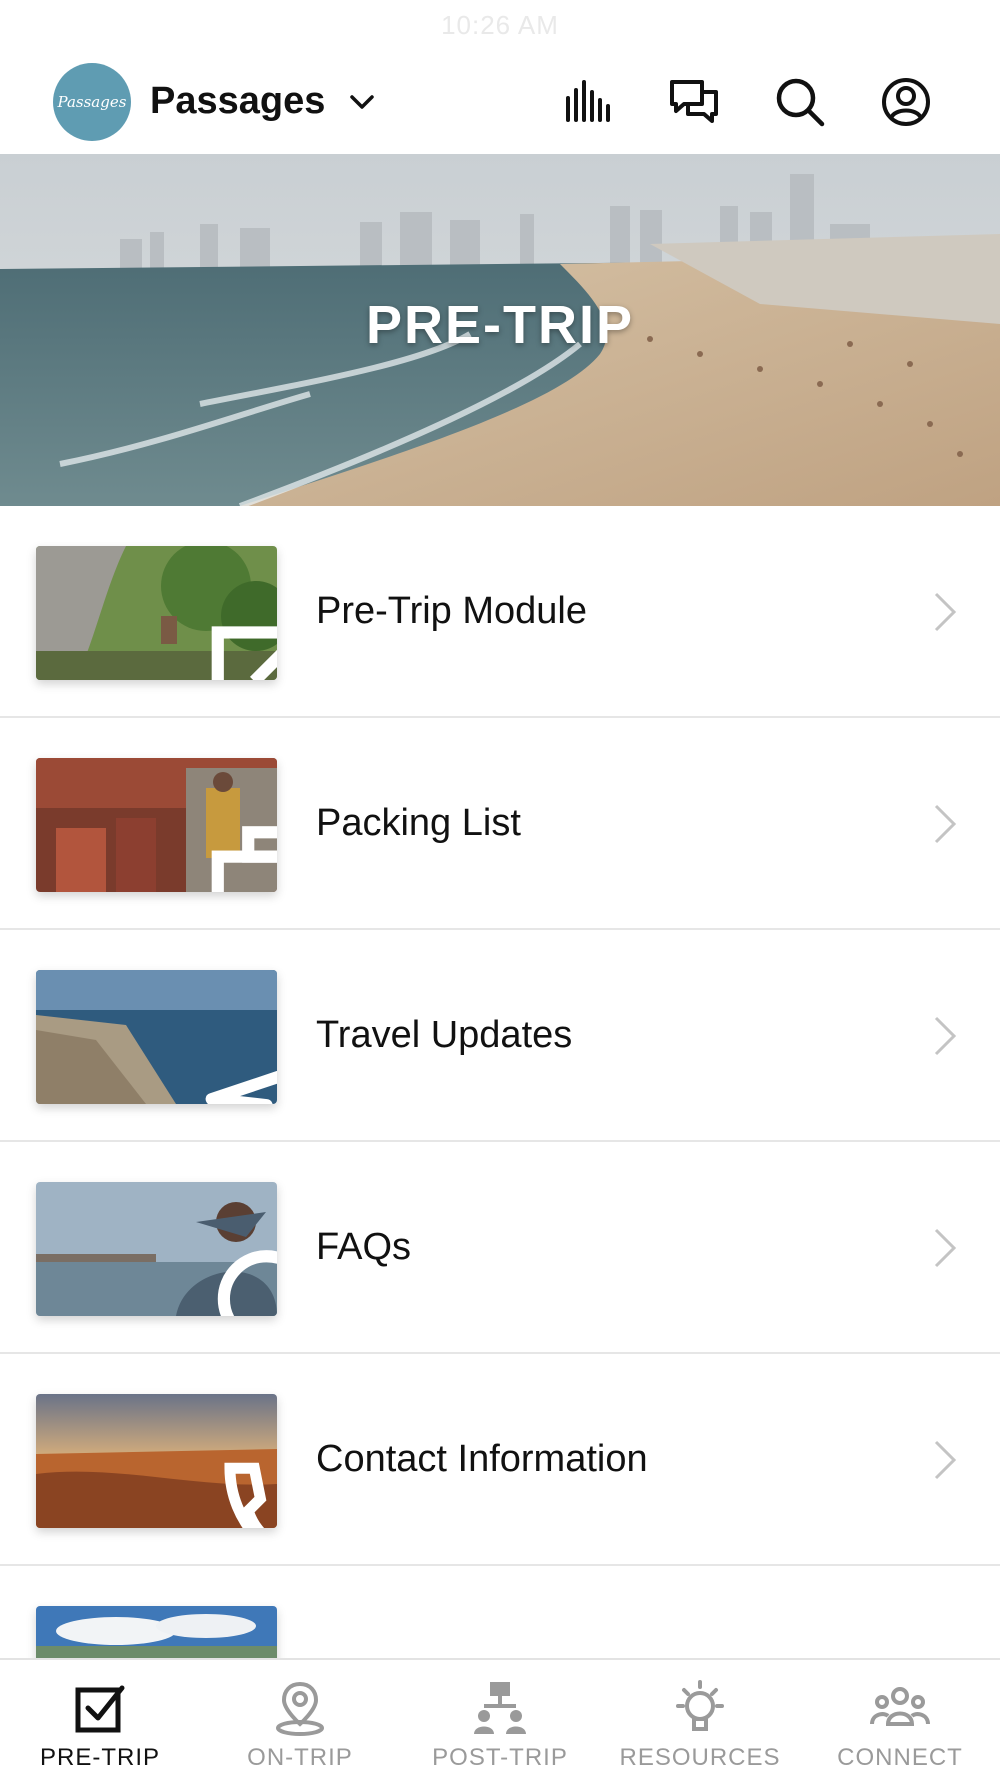 Image resolution: width=1000 pixels, height=1778 pixels. Describe the element at coordinates (500, 102) in the screenshot. I see `app-header: Passages Passages` at that location.